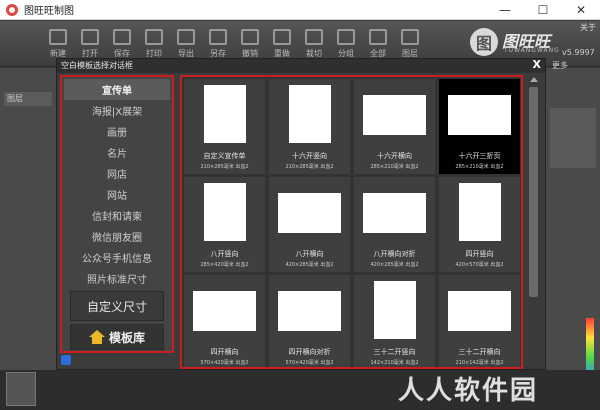 The height and width of the screenshot is (410, 600). I want to click on scroll-thumb, so click(533, 192).